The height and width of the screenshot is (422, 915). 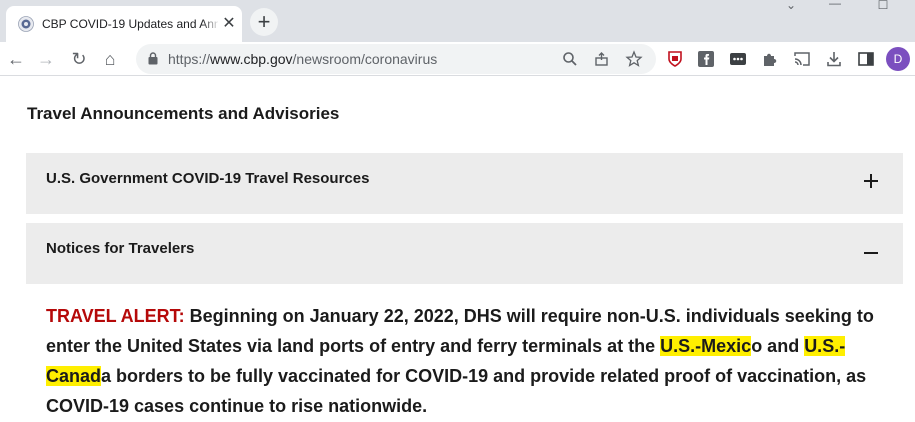 What do you see at coordinates (457, 21) in the screenshot?
I see `tab-strip: CBP COVID-19 Updates and Annou ✕ + ⌄ — ☐` at bounding box center [457, 21].